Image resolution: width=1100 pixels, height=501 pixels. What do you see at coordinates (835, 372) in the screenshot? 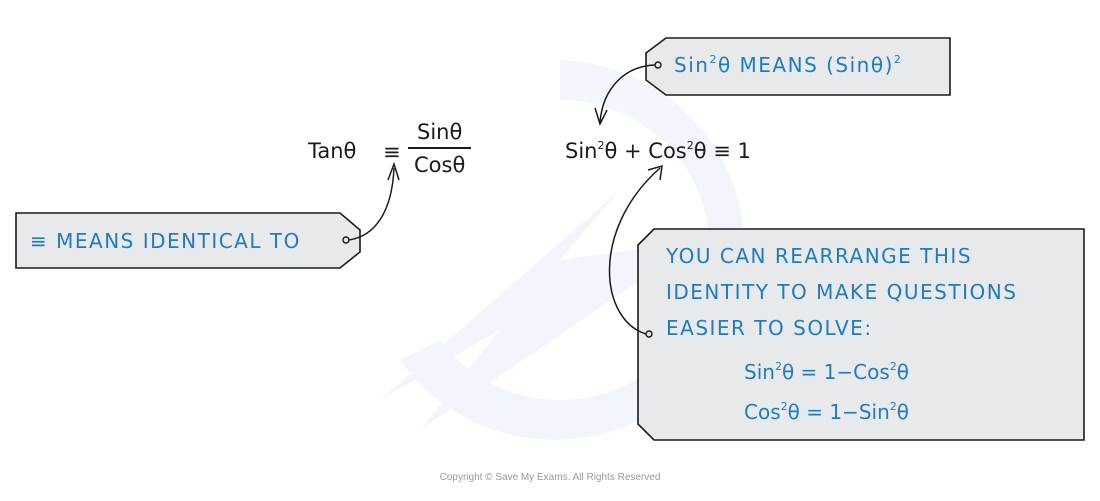
I see `formula-text: θ = 1−Cos` at bounding box center [835, 372].